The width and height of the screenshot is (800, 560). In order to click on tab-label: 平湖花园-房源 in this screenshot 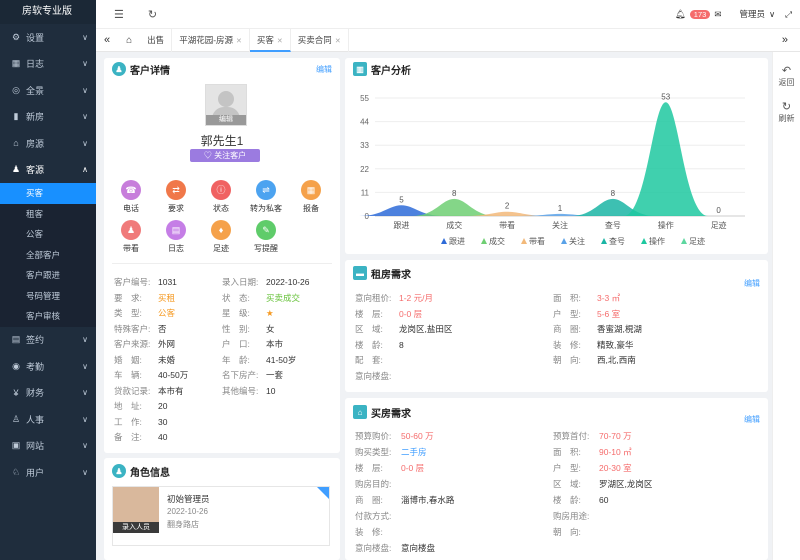, I will do `click(206, 40)`.